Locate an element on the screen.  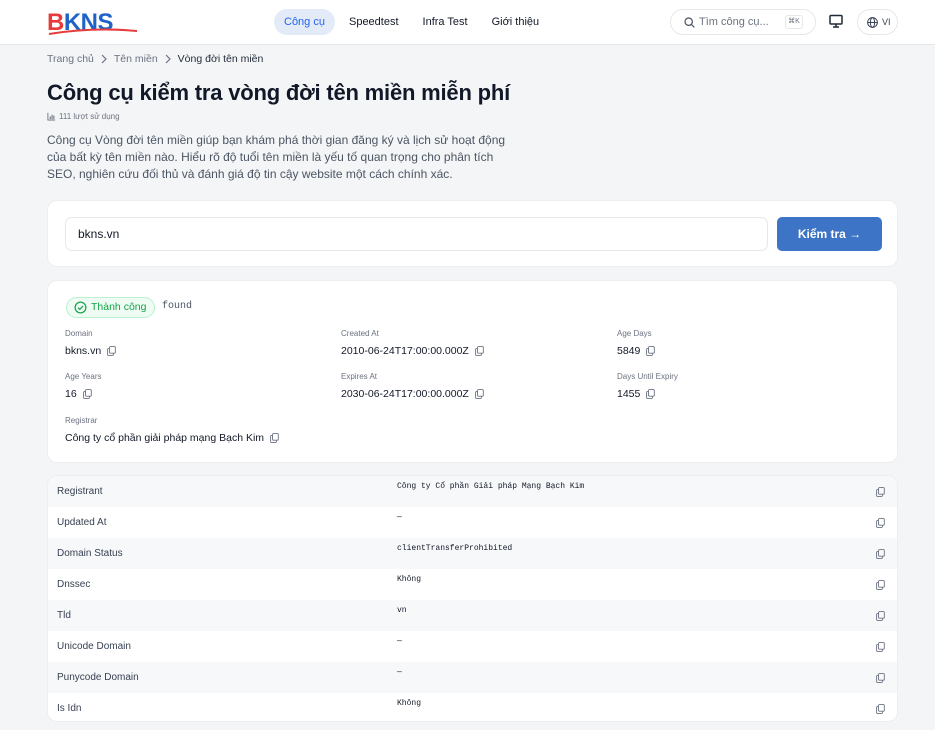
breadcrumb: Trang chủ Tên miền Vòng đời tên miền is located at coordinates (155, 59).